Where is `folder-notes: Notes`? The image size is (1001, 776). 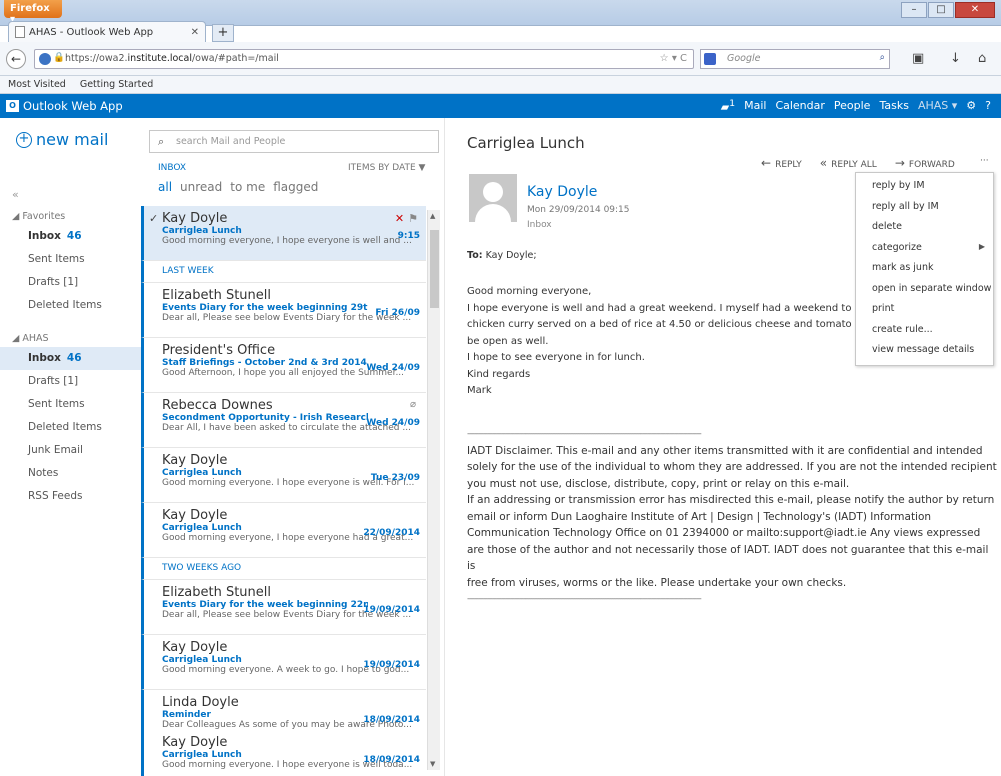
folder-notes: Notes is located at coordinates (70, 473).